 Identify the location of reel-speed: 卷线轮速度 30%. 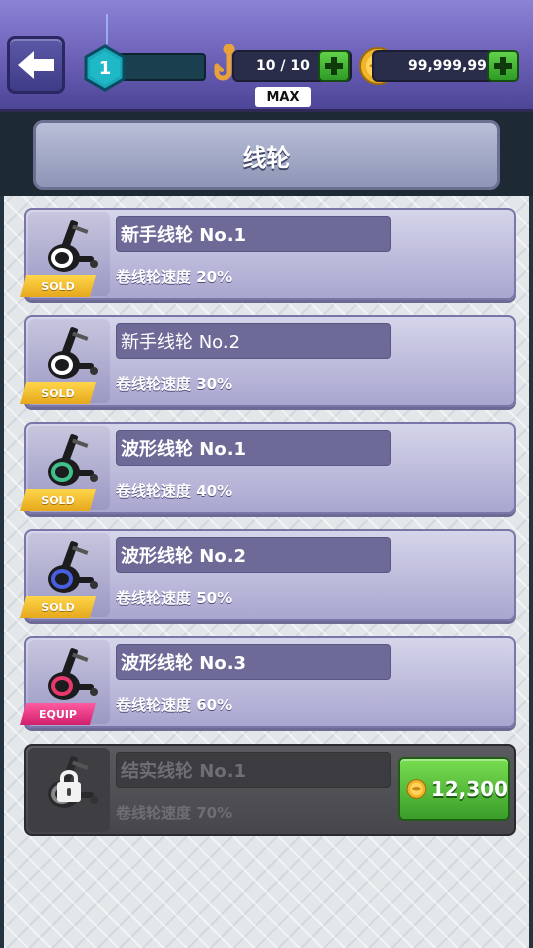
(174, 384).